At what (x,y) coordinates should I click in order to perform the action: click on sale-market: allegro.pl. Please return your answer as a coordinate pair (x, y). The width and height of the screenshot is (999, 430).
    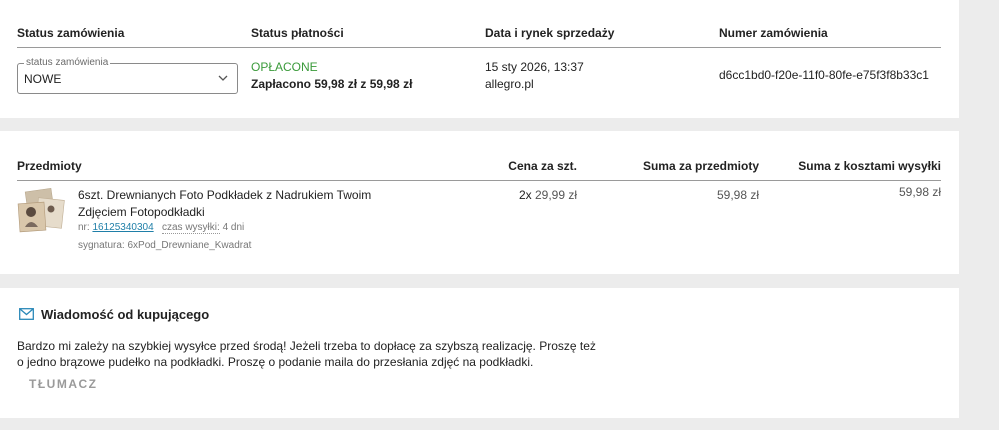
    Looking at the image, I should click on (509, 84).